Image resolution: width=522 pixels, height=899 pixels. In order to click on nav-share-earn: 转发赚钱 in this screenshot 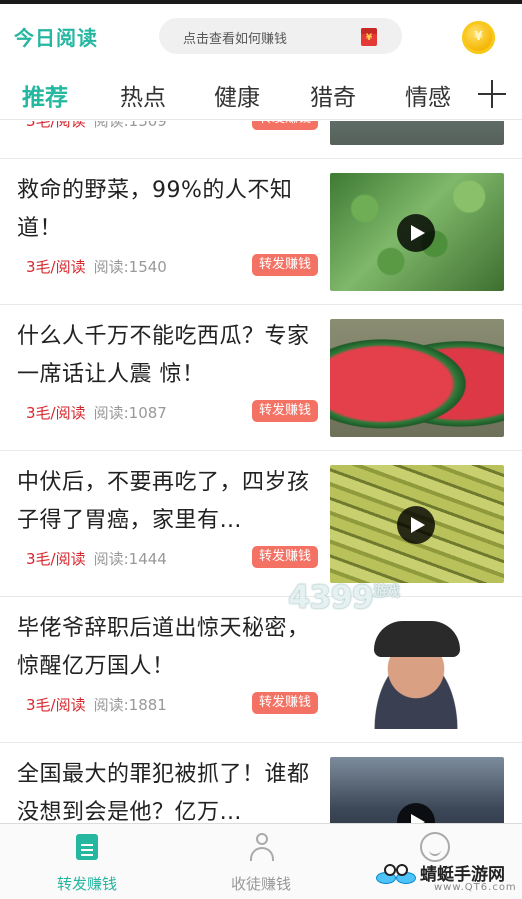, I will do `click(87, 861)`.